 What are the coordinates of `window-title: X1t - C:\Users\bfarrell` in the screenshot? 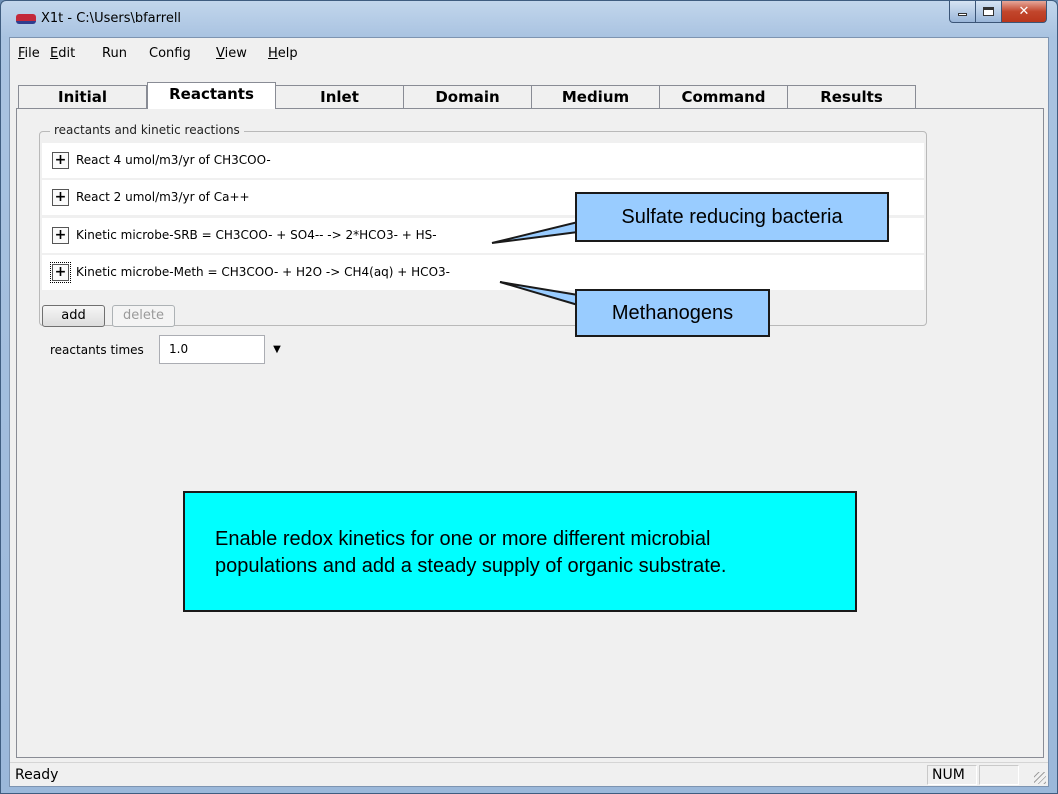 It's located at (111, 18).